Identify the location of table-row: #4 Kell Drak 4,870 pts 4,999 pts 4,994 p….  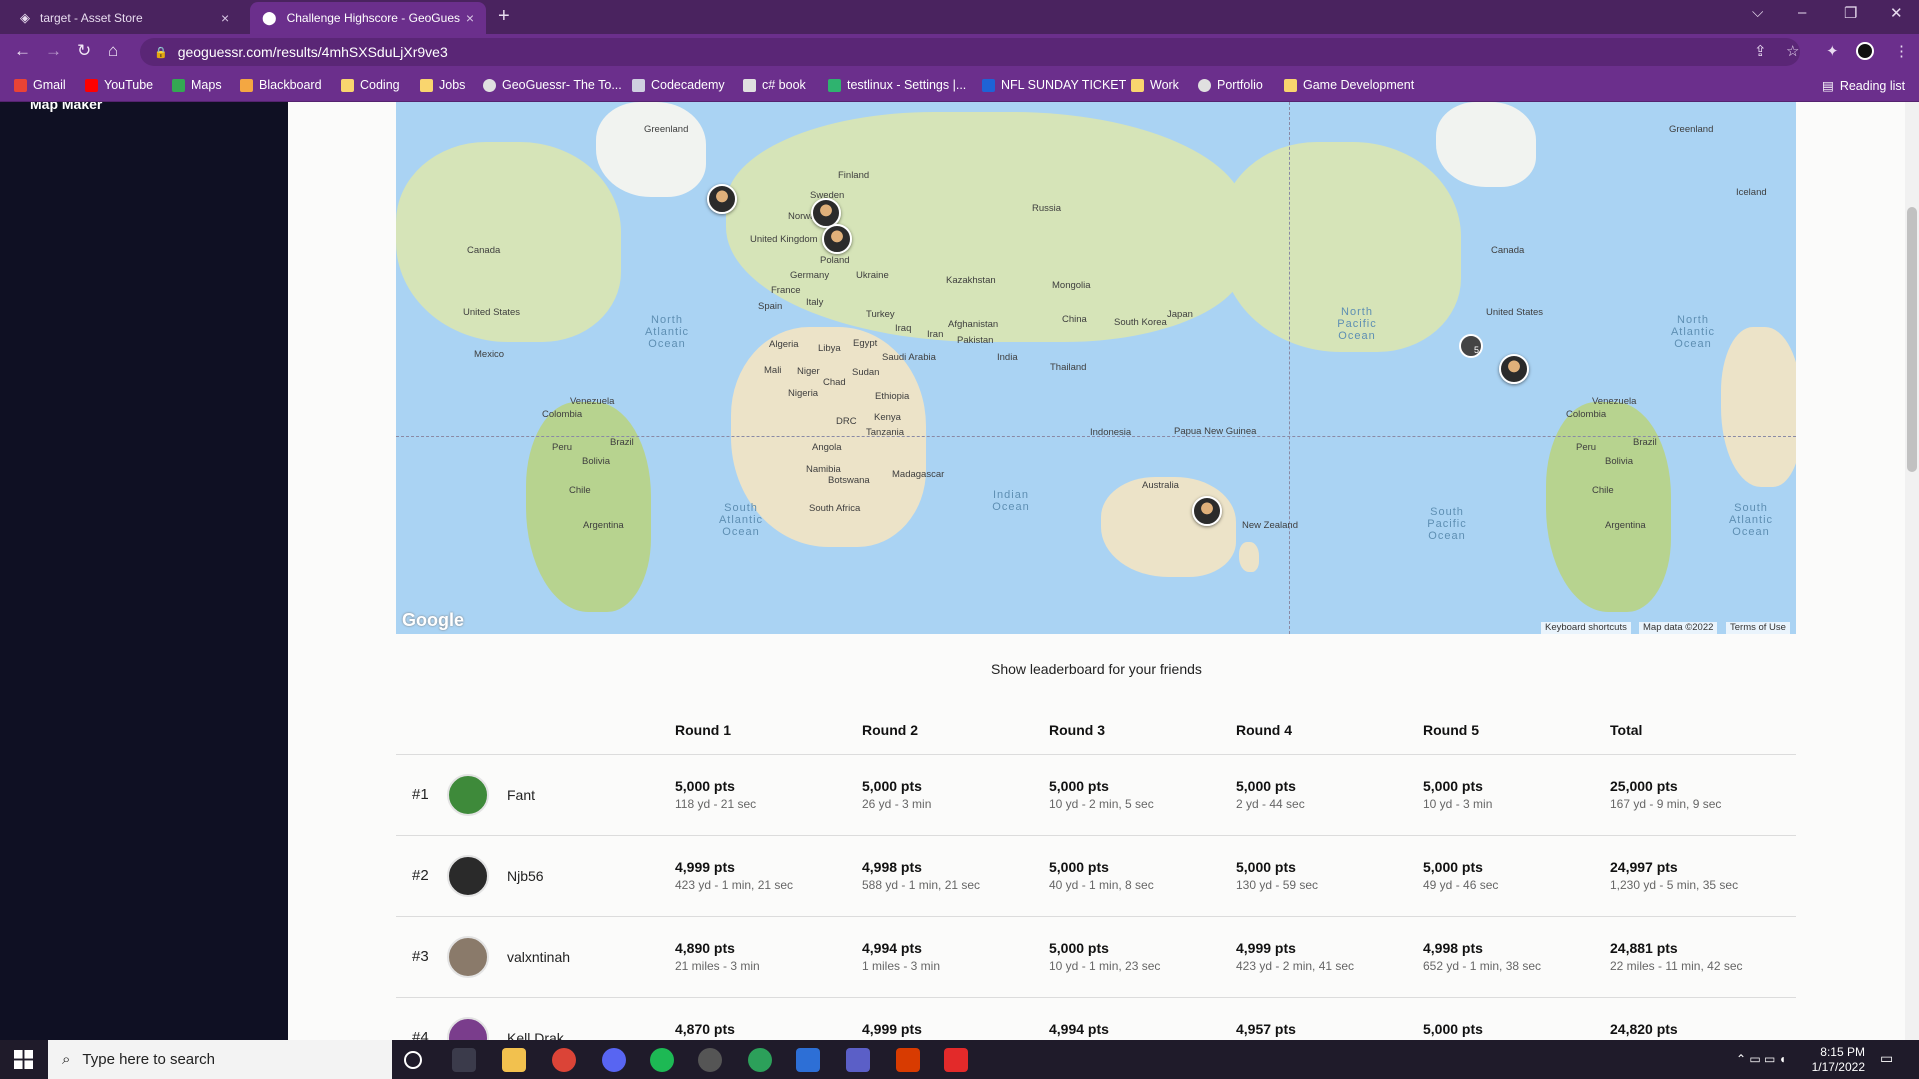
(1096, 1019).